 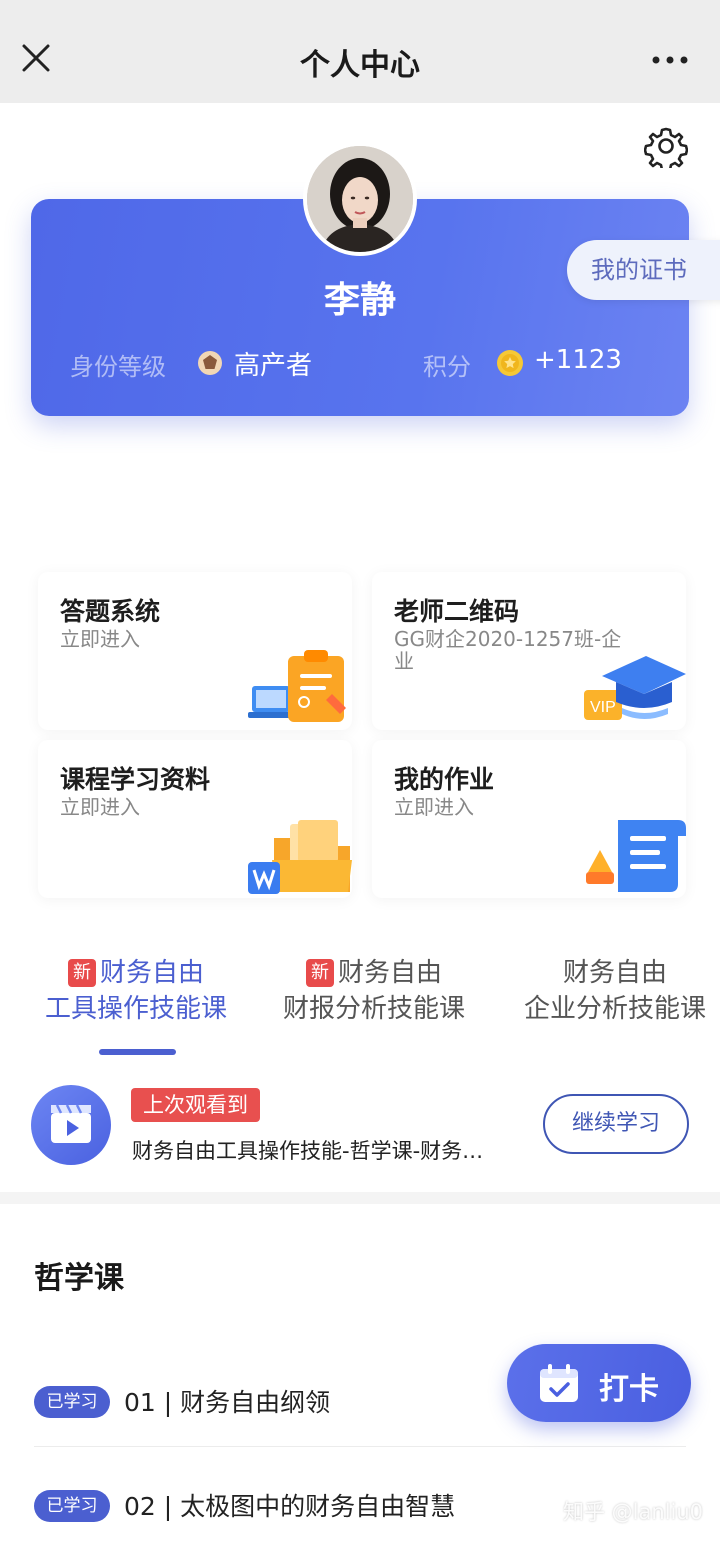 I want to click on tab-tool-operation: 新财务自由 工具操作技能课, so click(x=136, y=991).